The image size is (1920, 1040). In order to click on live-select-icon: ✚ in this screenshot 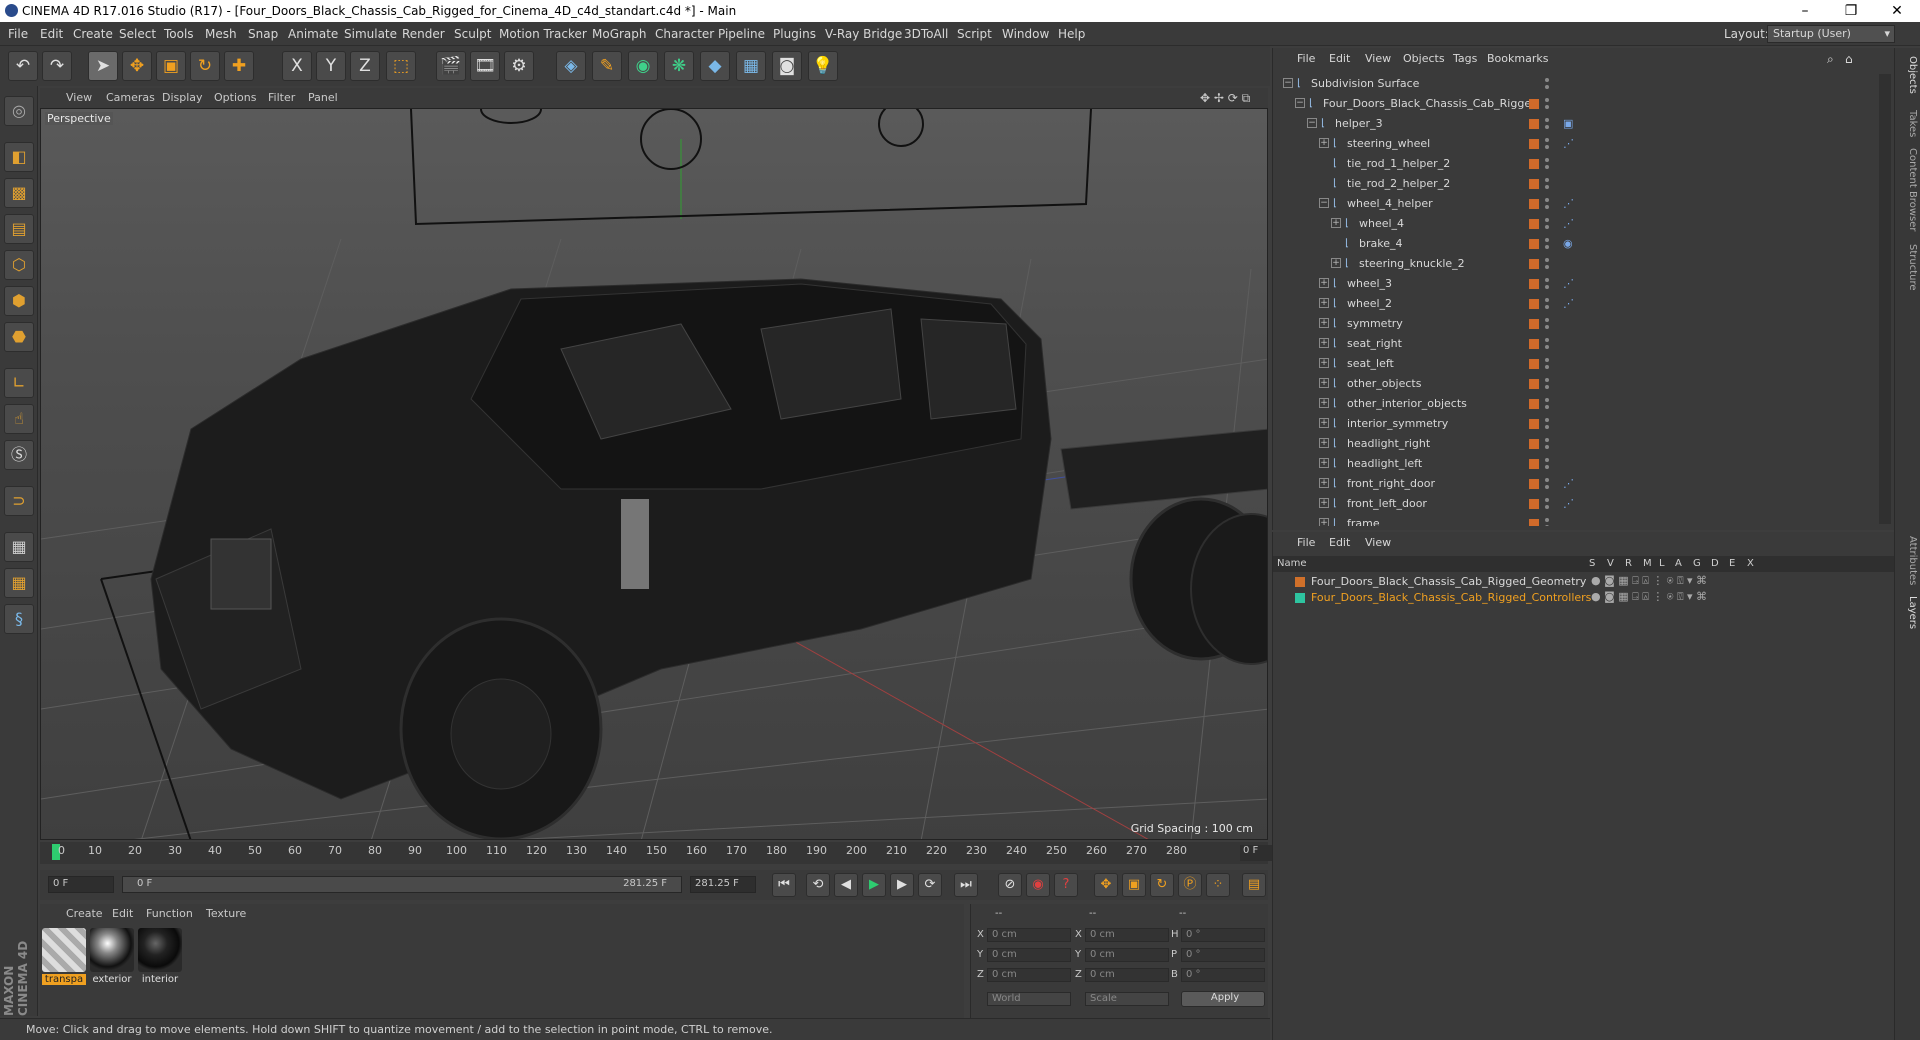, I will do `click(239, 66)`.